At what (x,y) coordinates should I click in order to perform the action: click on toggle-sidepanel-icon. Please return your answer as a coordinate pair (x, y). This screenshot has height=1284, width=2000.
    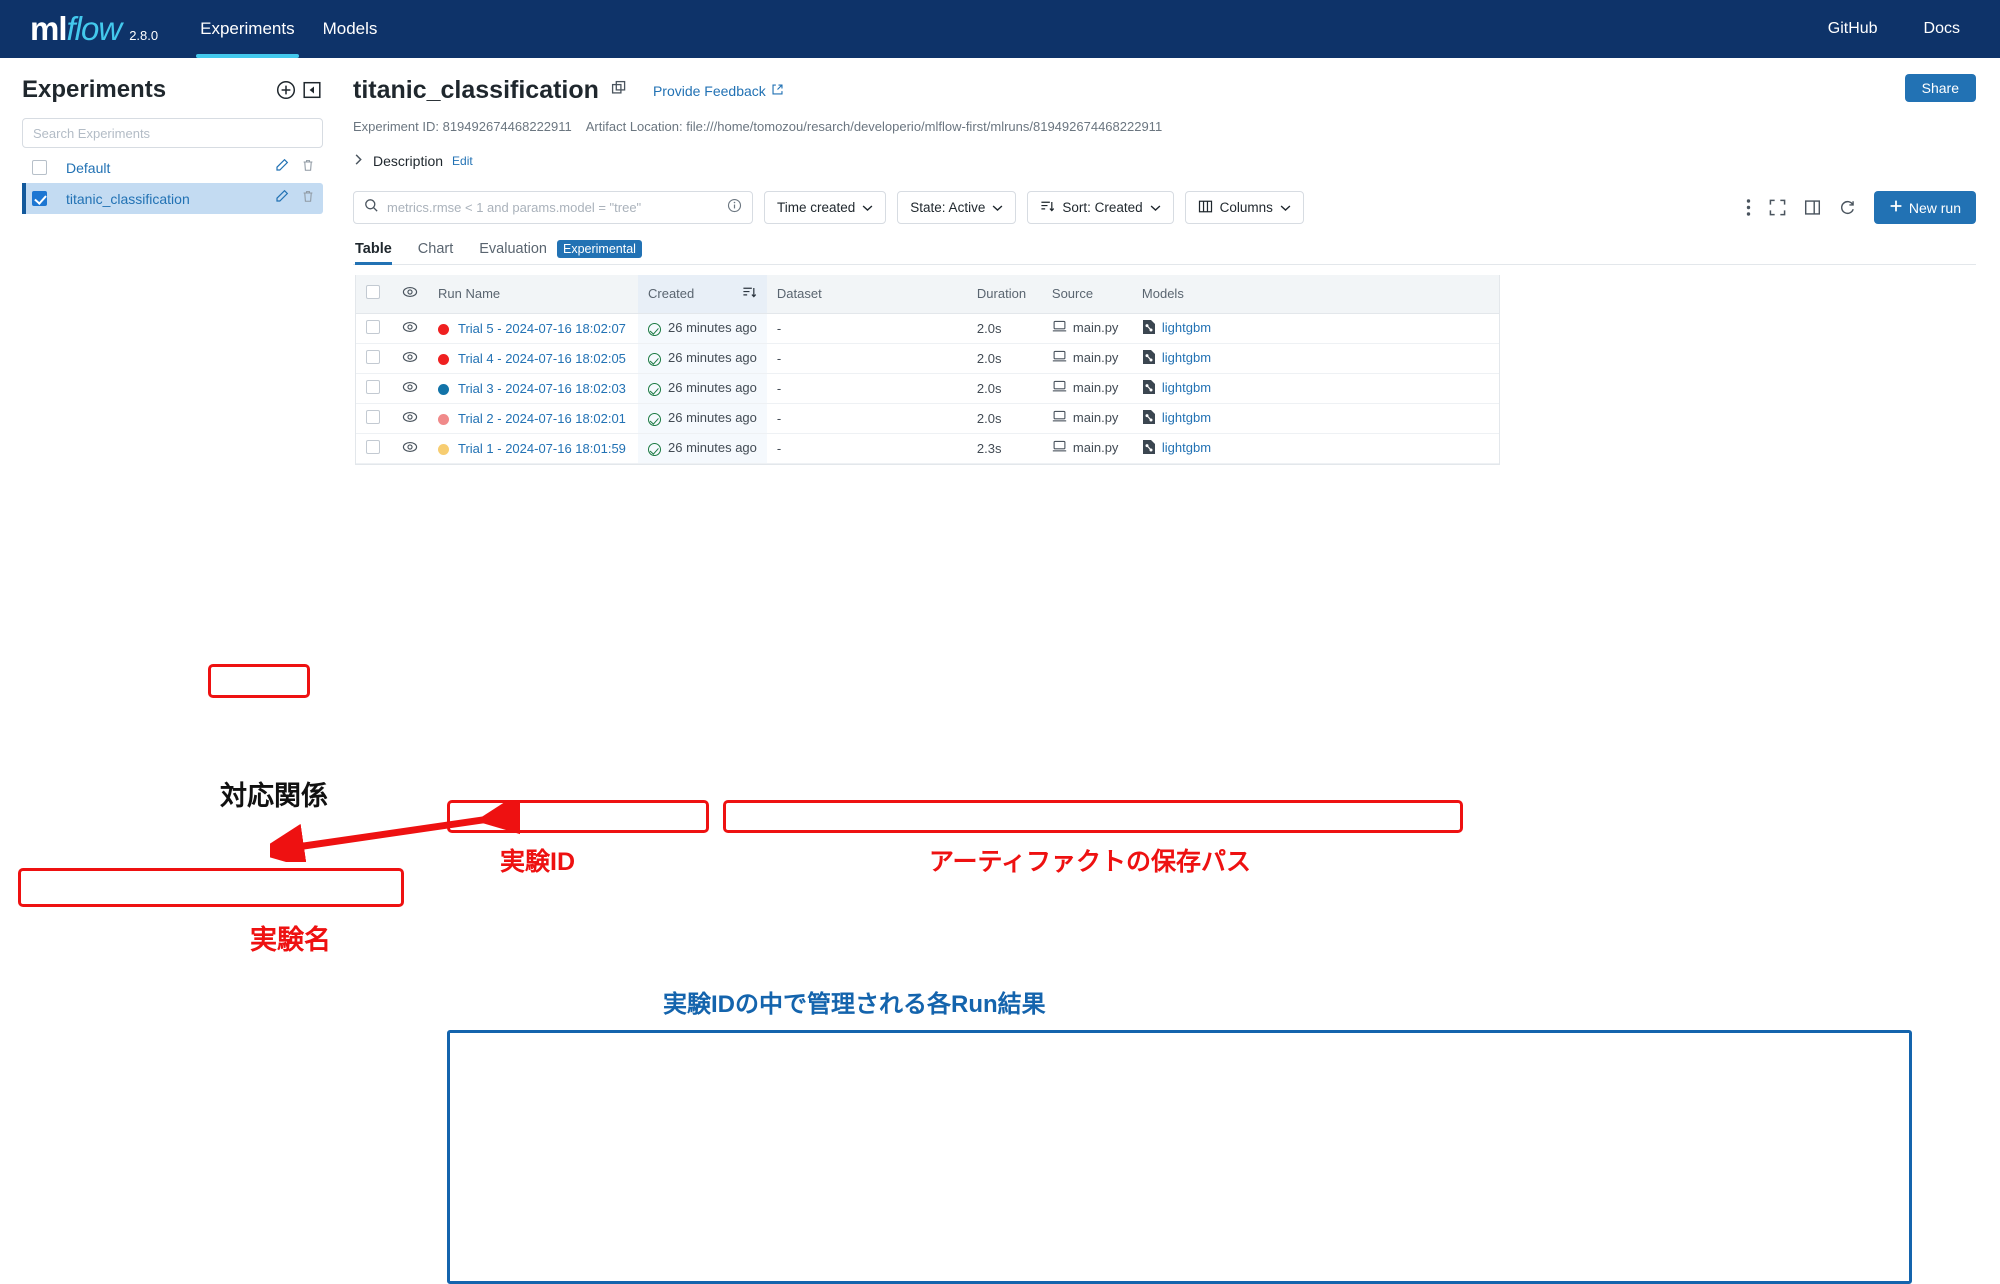
    Looking at the image, I should click on (1812, 207).